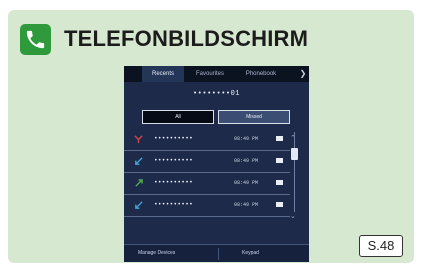 The height and width of the screenshot is (271, 422). Describe the element at coordinates (381, 246) in the screenshot. I see `page-reference-badge: S.48` at that location.